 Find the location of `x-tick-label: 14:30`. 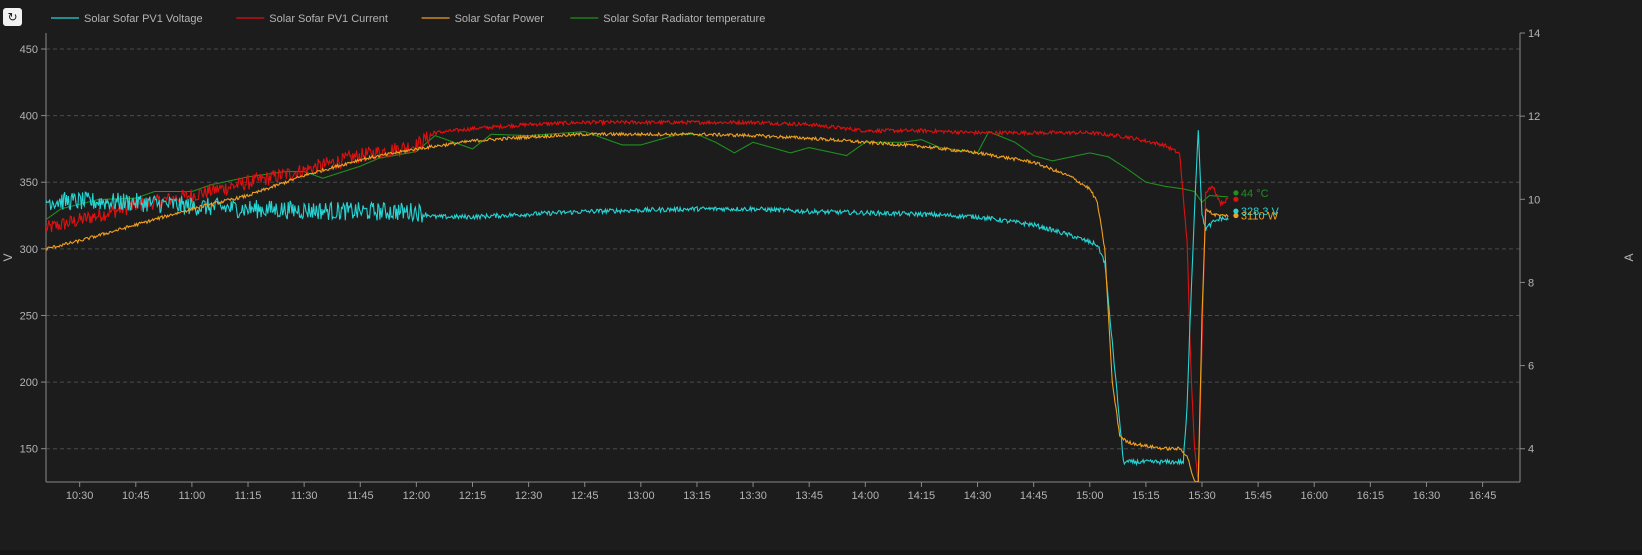

x-tick-label: 14:30 is located at coordinates (978, 496).